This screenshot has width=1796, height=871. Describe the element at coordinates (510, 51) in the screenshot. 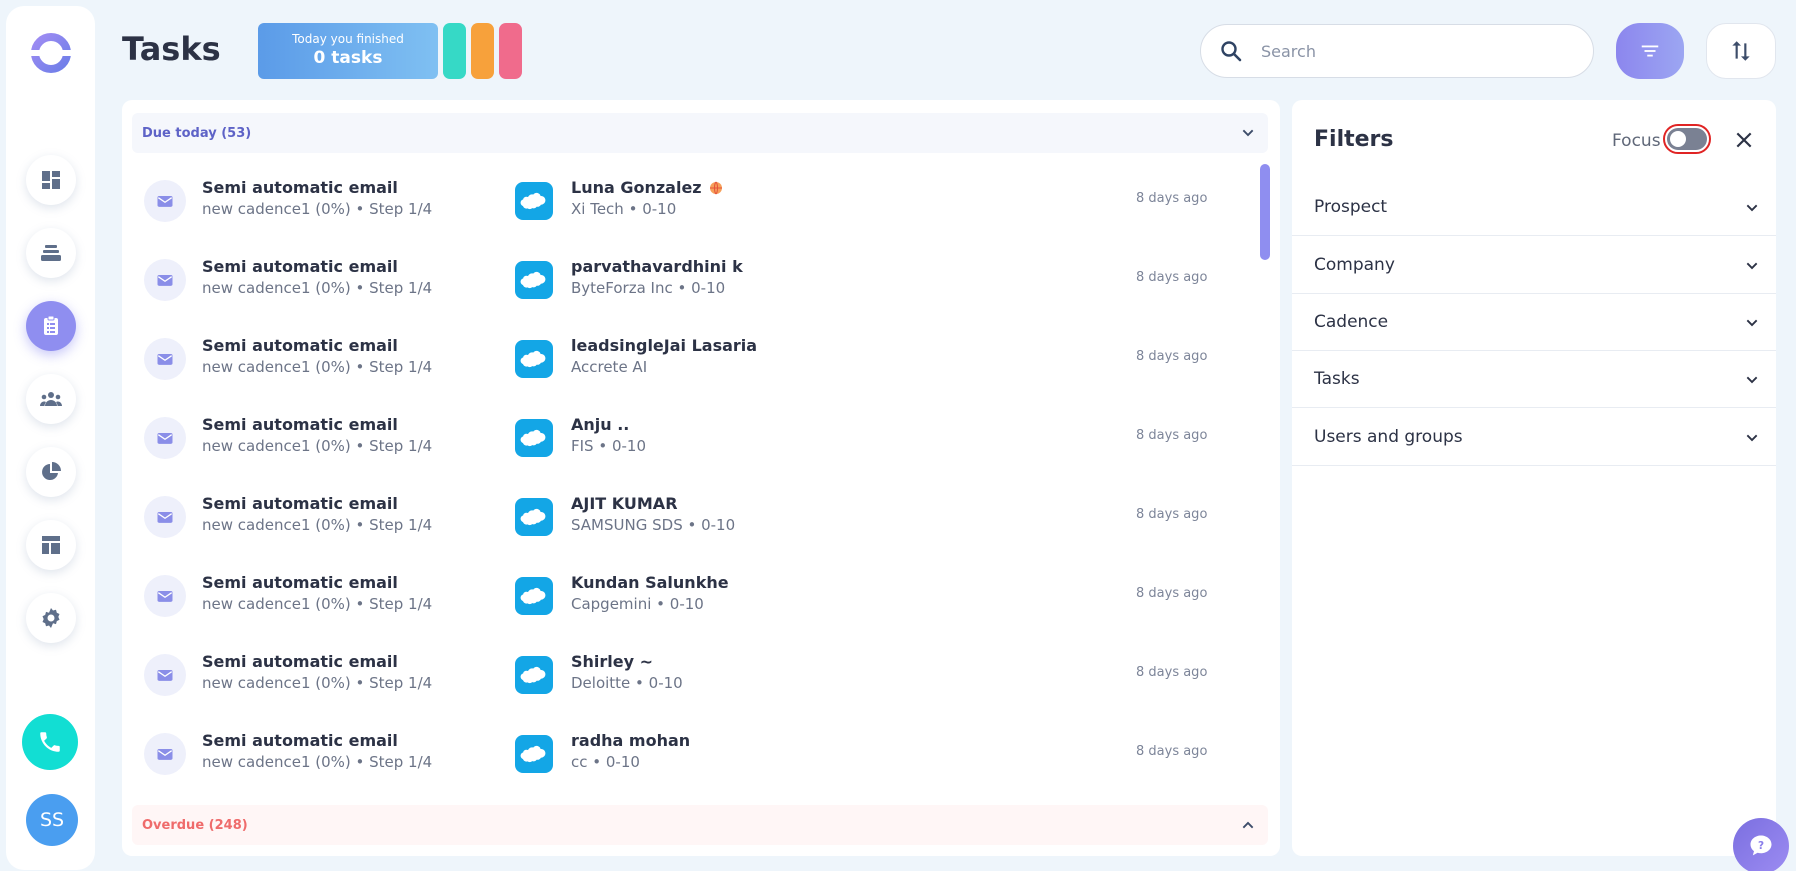

I see `status-pill-pink` at that location.